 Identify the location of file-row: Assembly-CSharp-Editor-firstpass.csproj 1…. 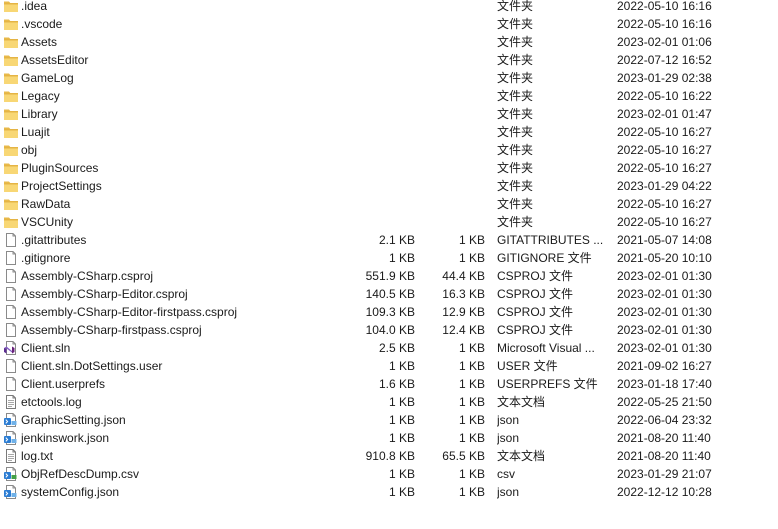
(389, 312).